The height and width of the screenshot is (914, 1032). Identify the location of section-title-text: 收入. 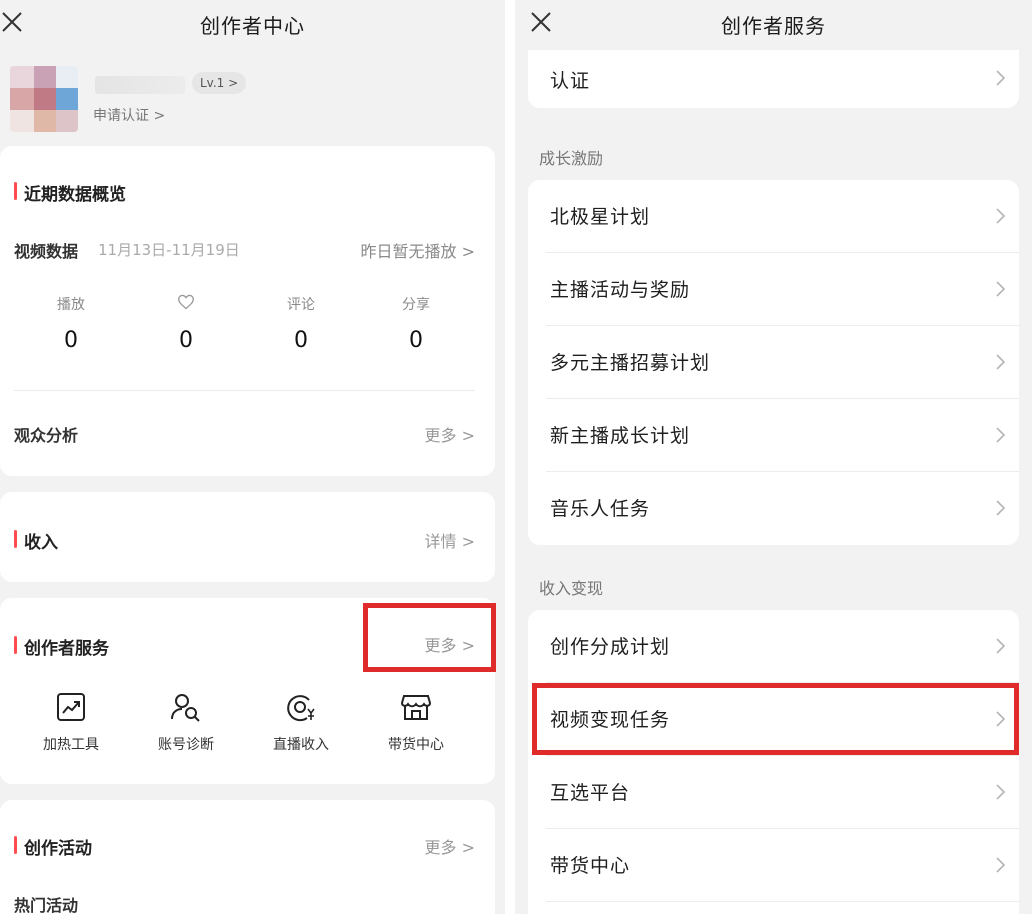
(41, 543).